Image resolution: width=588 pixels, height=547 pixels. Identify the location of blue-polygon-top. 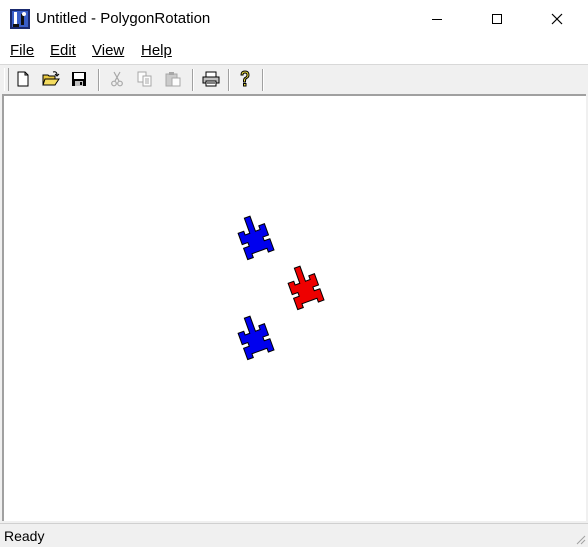
(254, 236).